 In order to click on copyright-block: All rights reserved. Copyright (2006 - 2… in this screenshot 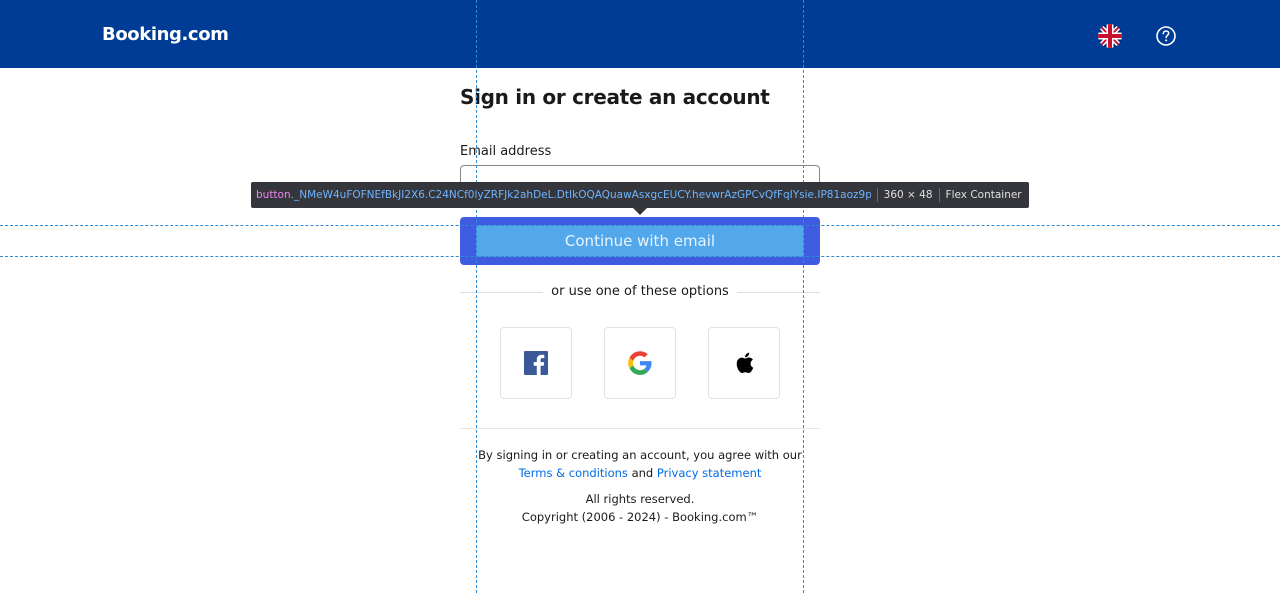, I will do `click(640, 508)`.